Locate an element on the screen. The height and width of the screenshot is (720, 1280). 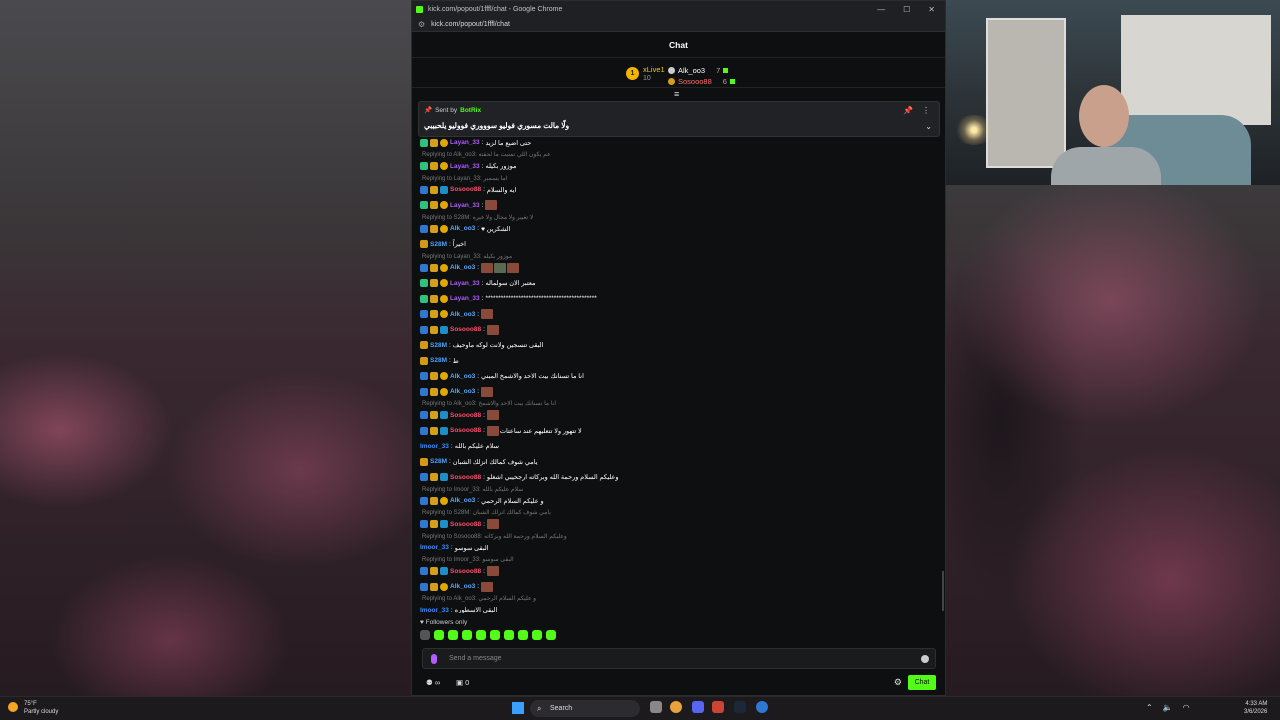
file-explorer-icon is located at coordinates (656, 707).